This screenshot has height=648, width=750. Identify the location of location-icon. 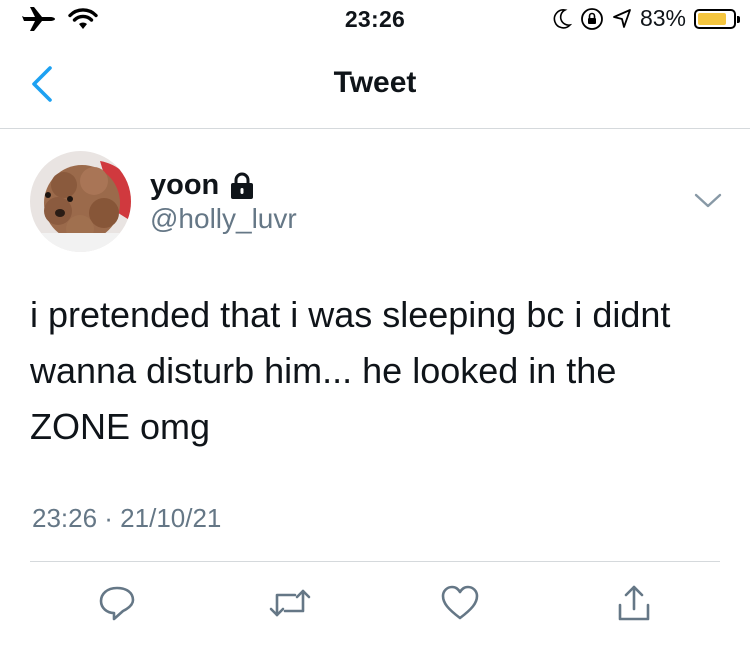
(622, 18).